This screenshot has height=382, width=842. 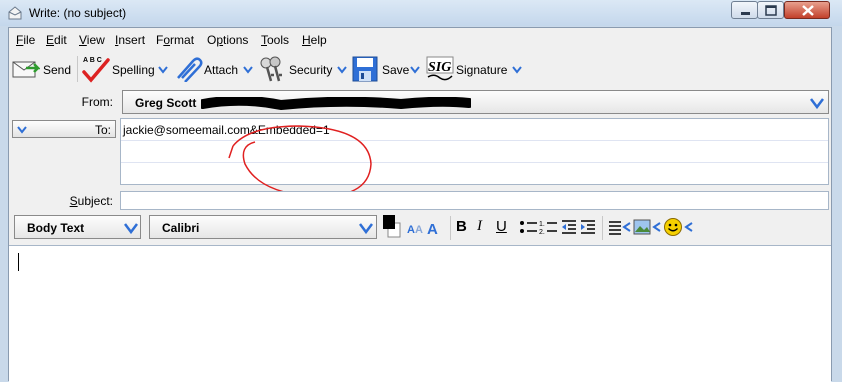 I want to click on title-bar: Write: (no subject), so click(x=421, y=13).